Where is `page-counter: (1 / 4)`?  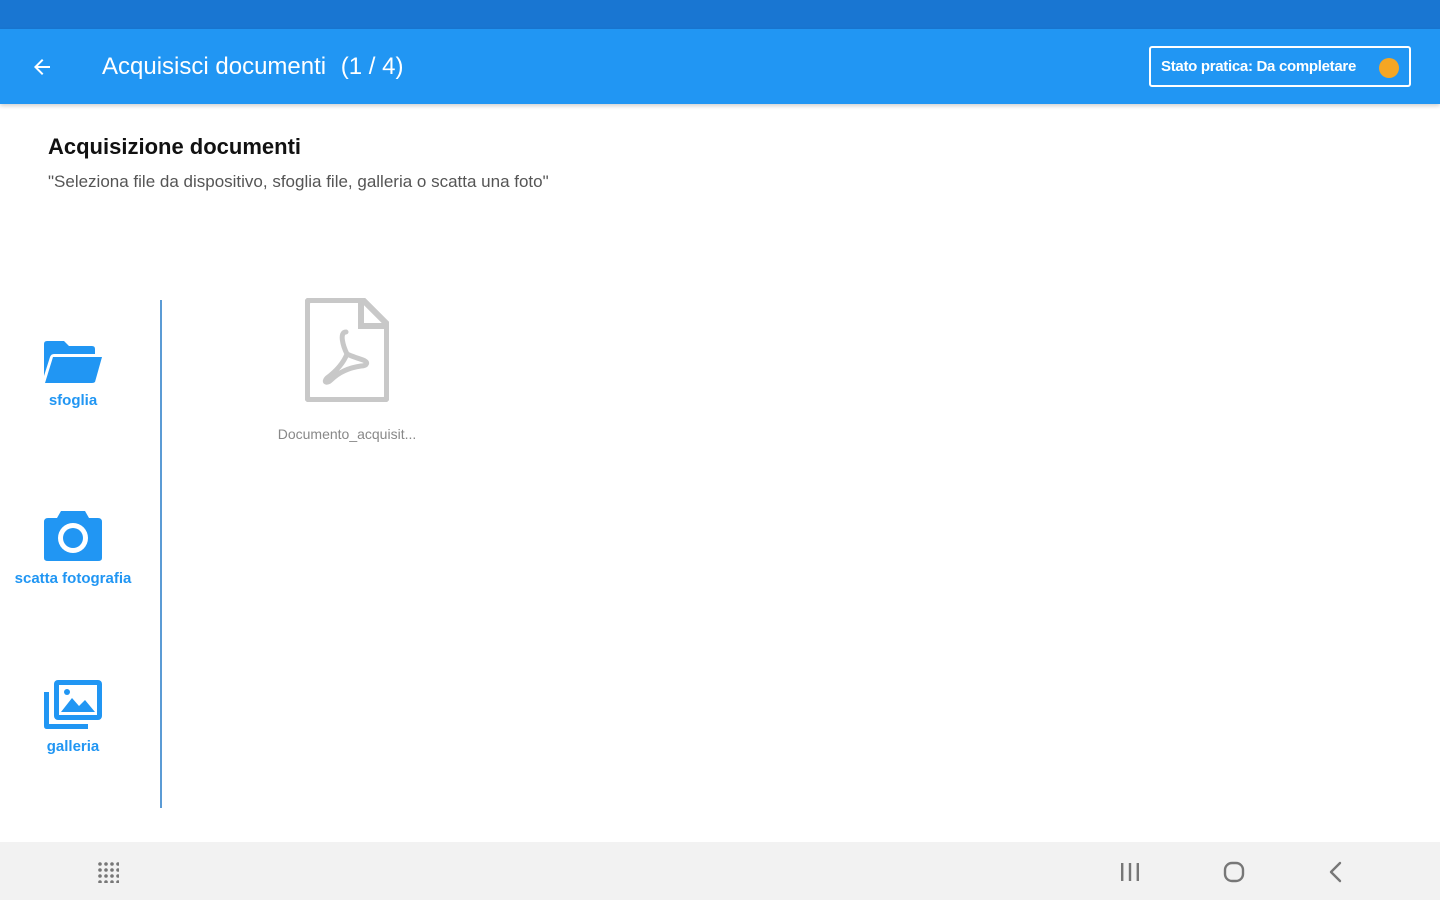
page-counter: (1 / 4) is located at coordinates (372, 66).